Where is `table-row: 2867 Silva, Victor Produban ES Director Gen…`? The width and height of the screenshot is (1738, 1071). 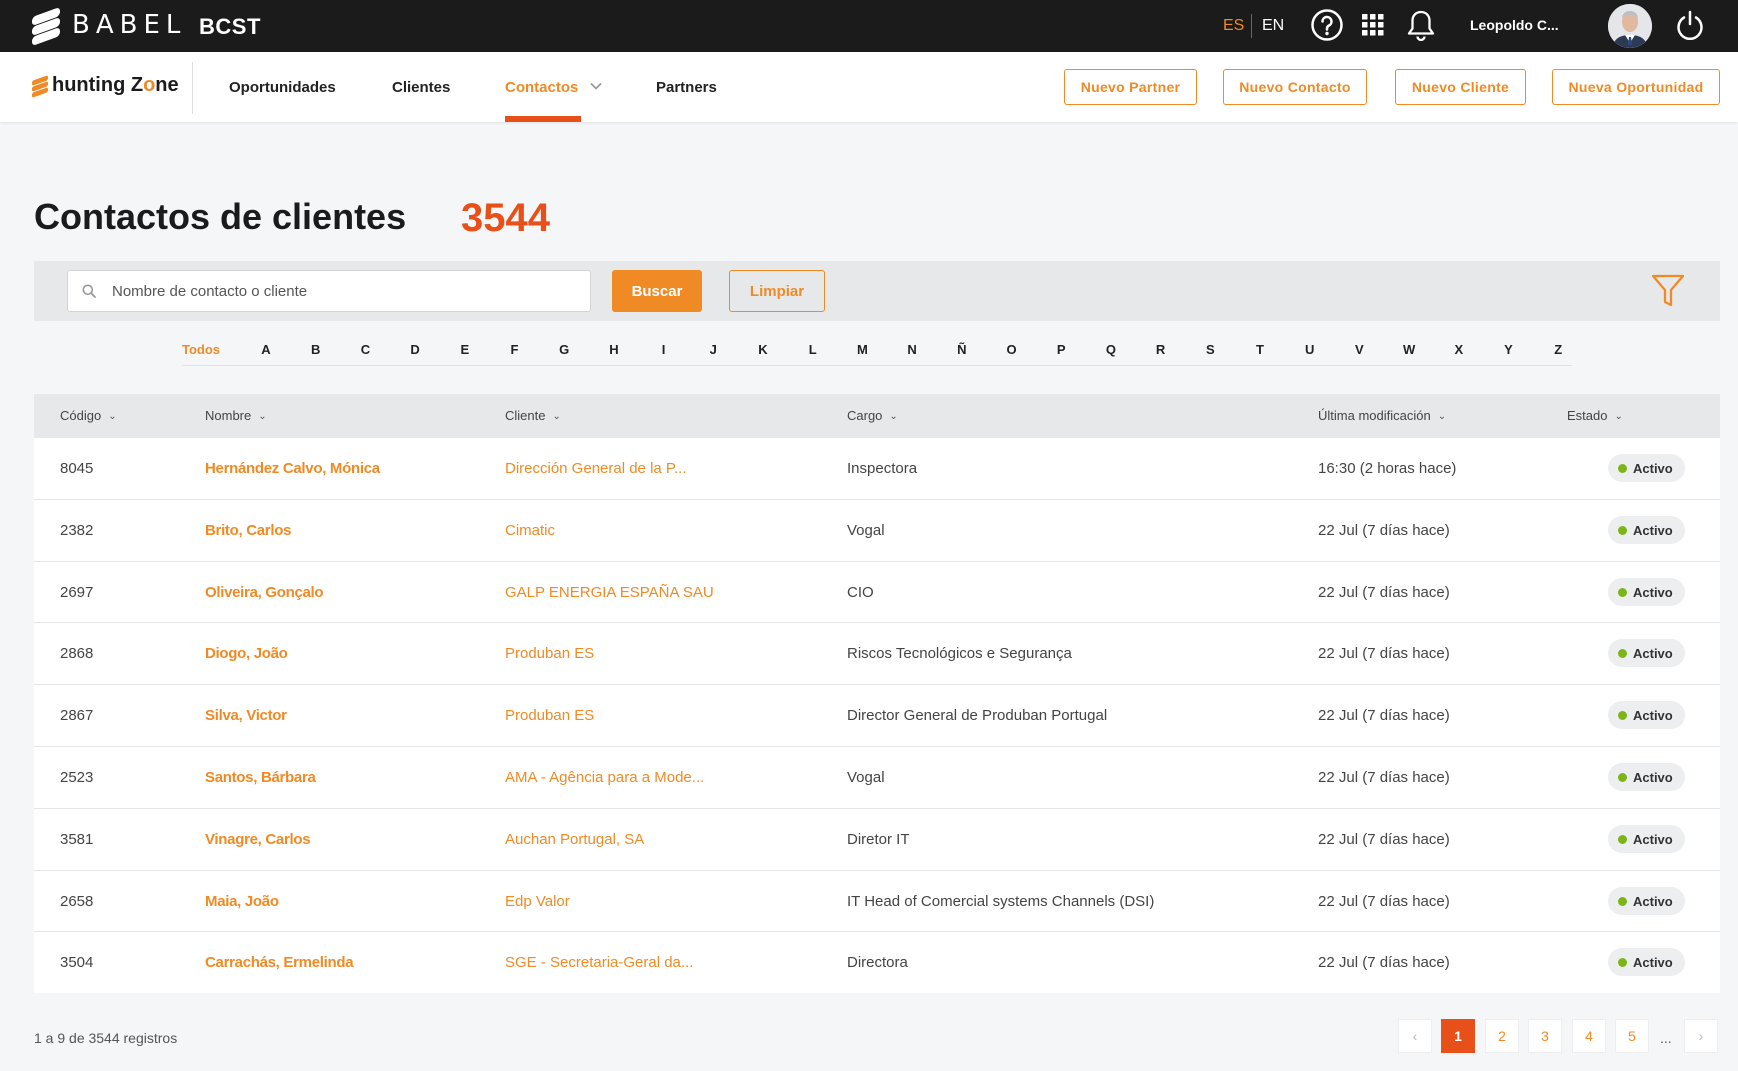
table-row: 2867 Silva, Victor Produban ES Director Gen… is located at coordinates (877, 715).